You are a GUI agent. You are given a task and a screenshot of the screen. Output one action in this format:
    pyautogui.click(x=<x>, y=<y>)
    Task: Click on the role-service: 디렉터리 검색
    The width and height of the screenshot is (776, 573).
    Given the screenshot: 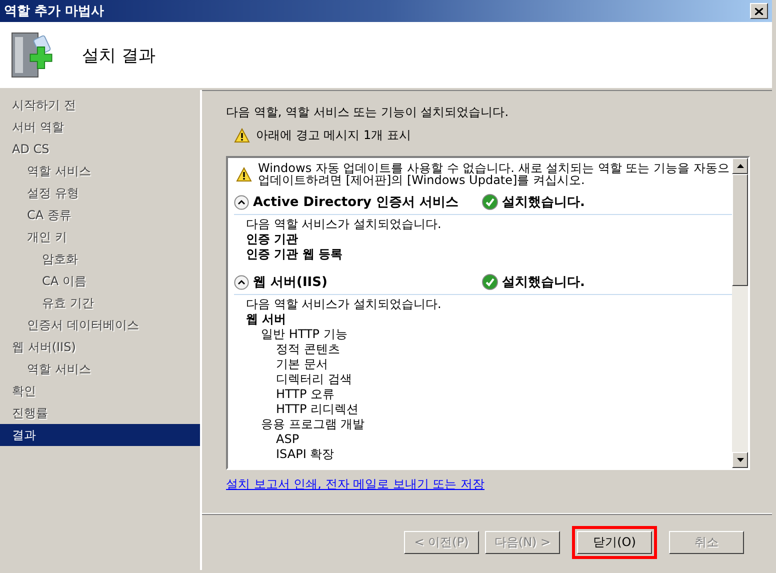 What is the action you would take?
    pyautogui.click(x=314, y=379)
    